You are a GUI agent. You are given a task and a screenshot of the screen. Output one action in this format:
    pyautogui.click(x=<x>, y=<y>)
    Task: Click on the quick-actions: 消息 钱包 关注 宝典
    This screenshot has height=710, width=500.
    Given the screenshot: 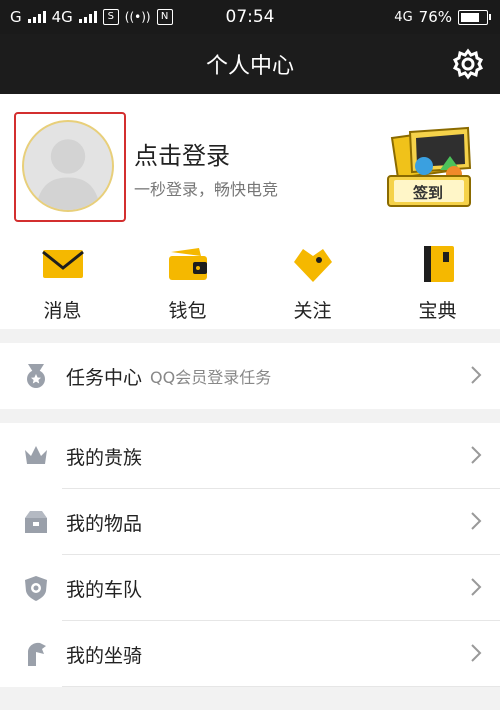 What is the action you would take?
    pyautogui.click(x=250, y=281)
    